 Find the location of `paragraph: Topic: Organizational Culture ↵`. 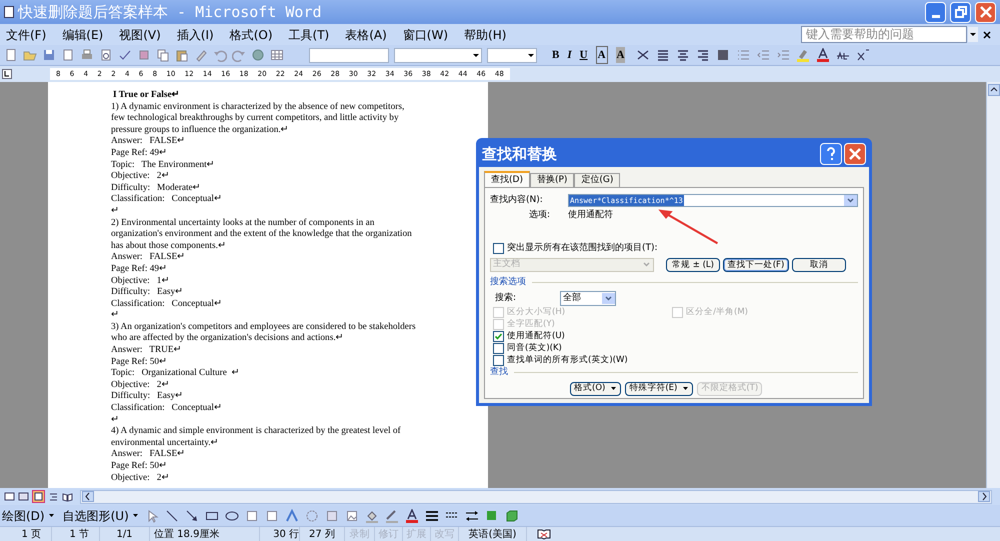

paragraph: Topic: Organizational Culture ↵ is located at coordinates (176, 374).